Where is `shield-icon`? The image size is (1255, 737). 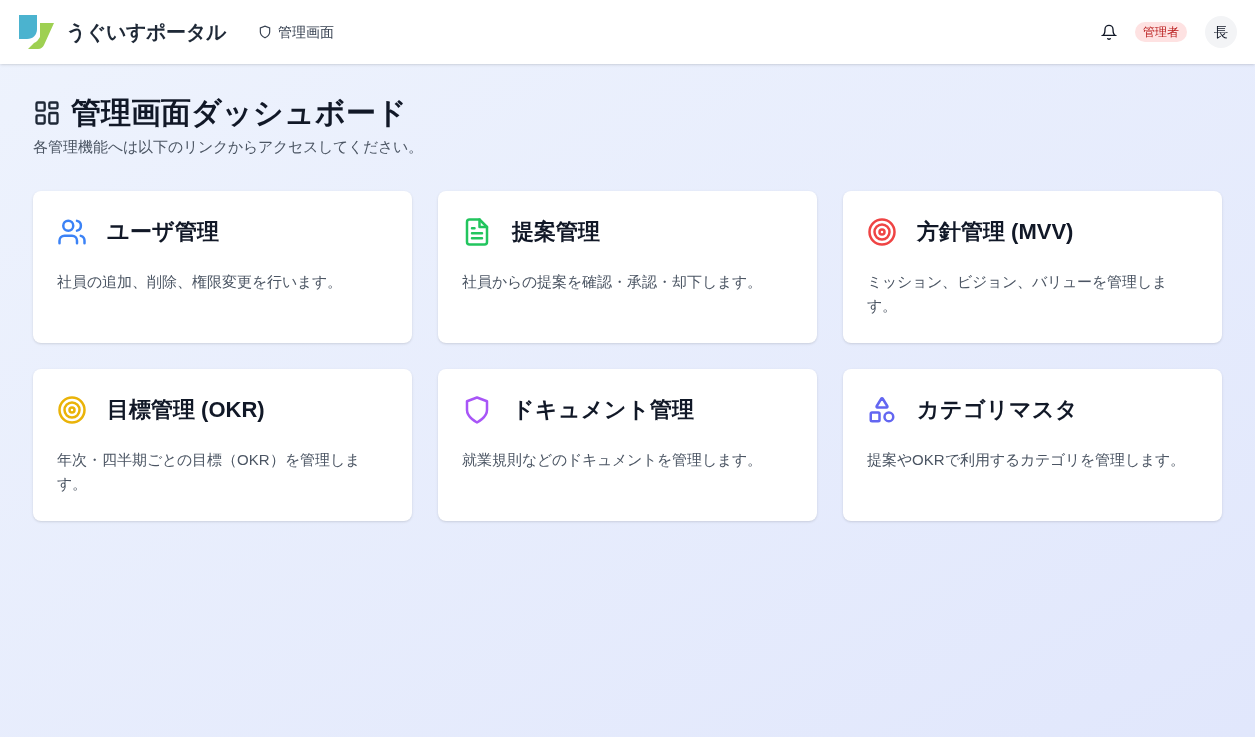
shield-icon is located at coordinates (265, 32).